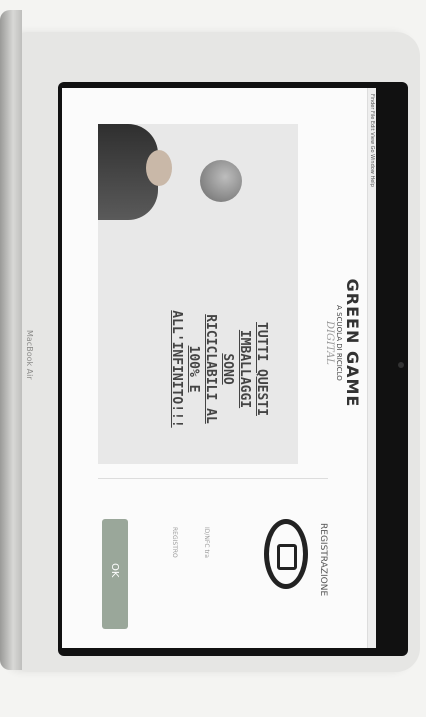 Image resolution: width=426 pixels, height=717 pixels. I want to click on ok-button: OK, so click(115, 574).